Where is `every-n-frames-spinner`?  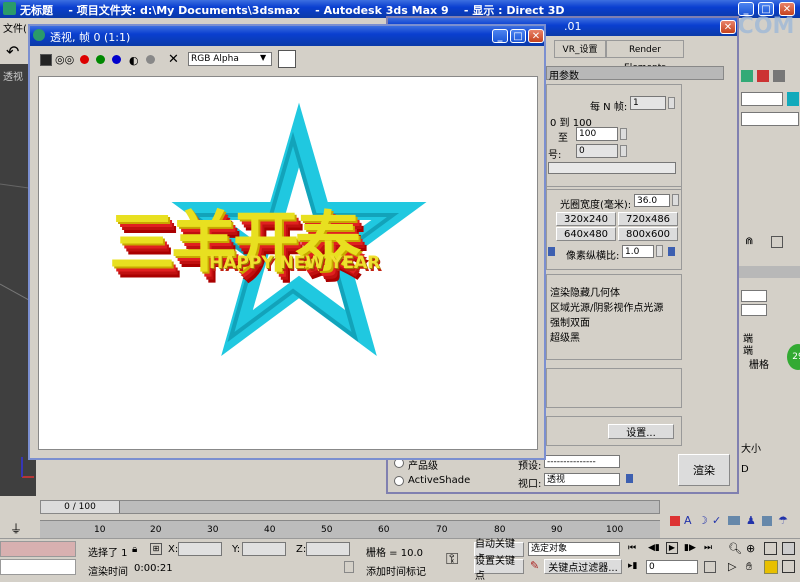
every-n-frames-spinner is located at coordinates (671, 103).